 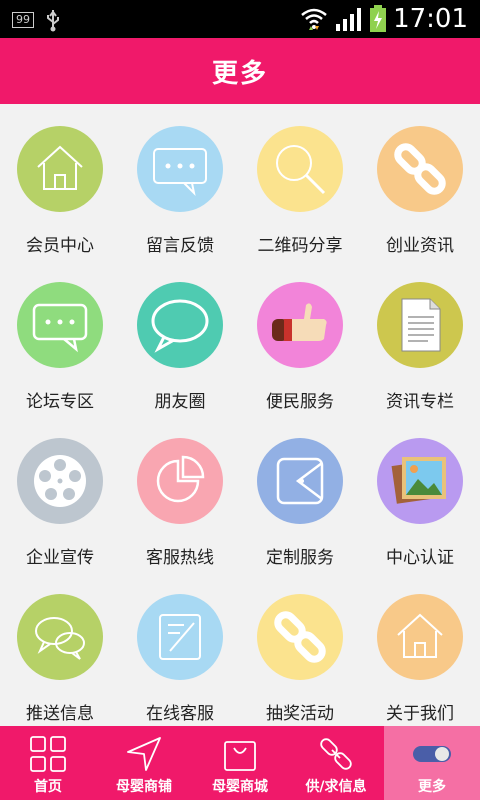 I want to click on grid-item-label: 在线客服, so click(x=180, y=714).